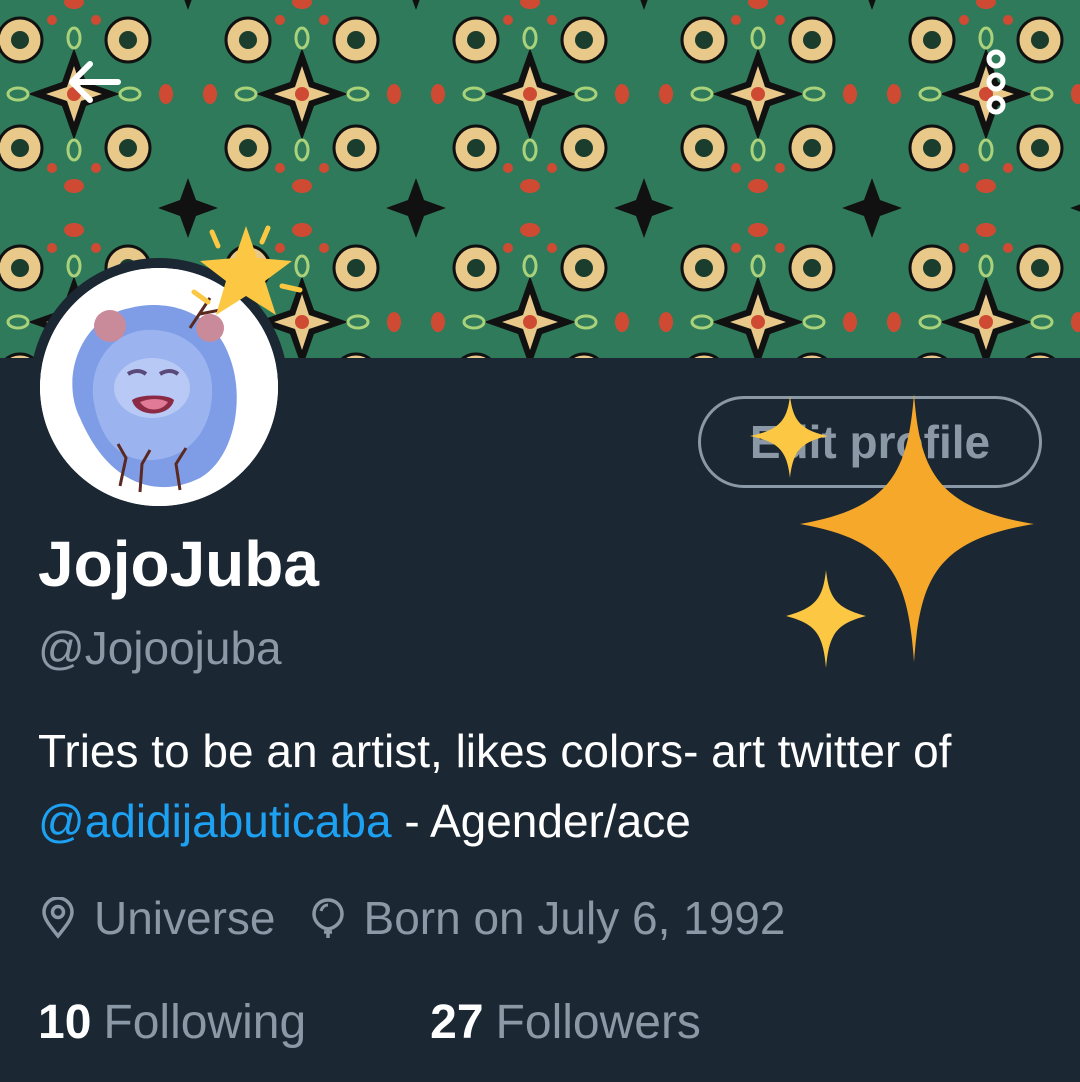 This screenshot has width=1080, height=1082. I want to click on lower-sparkle-icon, so click(826, 619).